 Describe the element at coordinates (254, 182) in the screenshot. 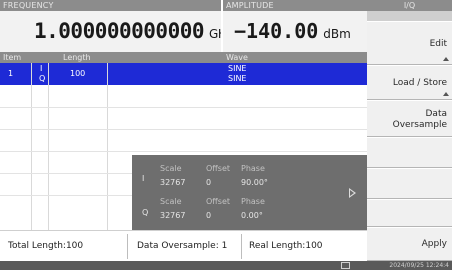

I see `i-phase-value: 90.00°` at that location.